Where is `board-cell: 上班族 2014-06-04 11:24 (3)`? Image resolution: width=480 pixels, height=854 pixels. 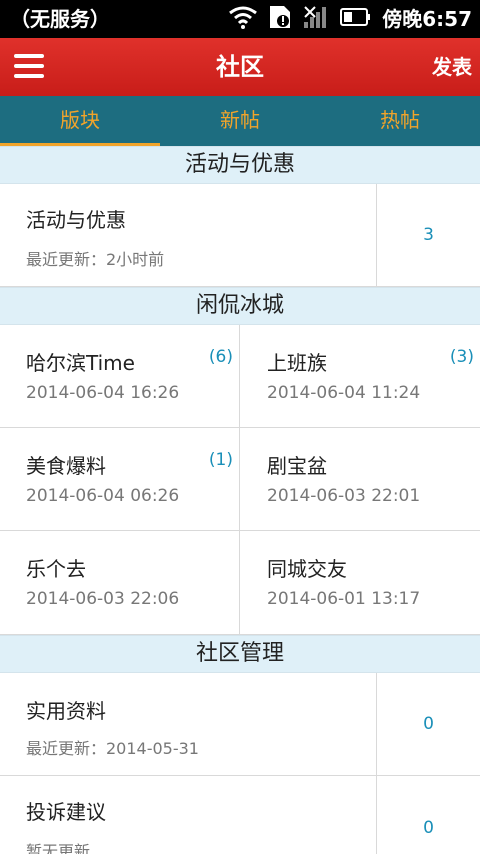
board-cell: 上班族 2014-06-04 11:24 (3) is located at coordinates (360, 376).